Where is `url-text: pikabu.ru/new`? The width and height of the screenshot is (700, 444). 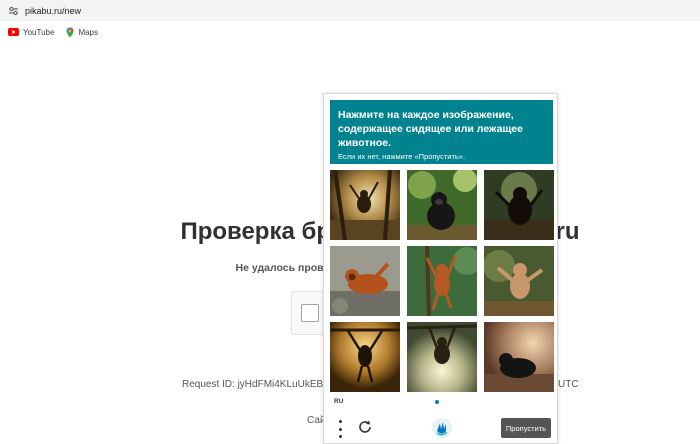
url-text: pikabu.ru/new is located at coordinates (53, 11).